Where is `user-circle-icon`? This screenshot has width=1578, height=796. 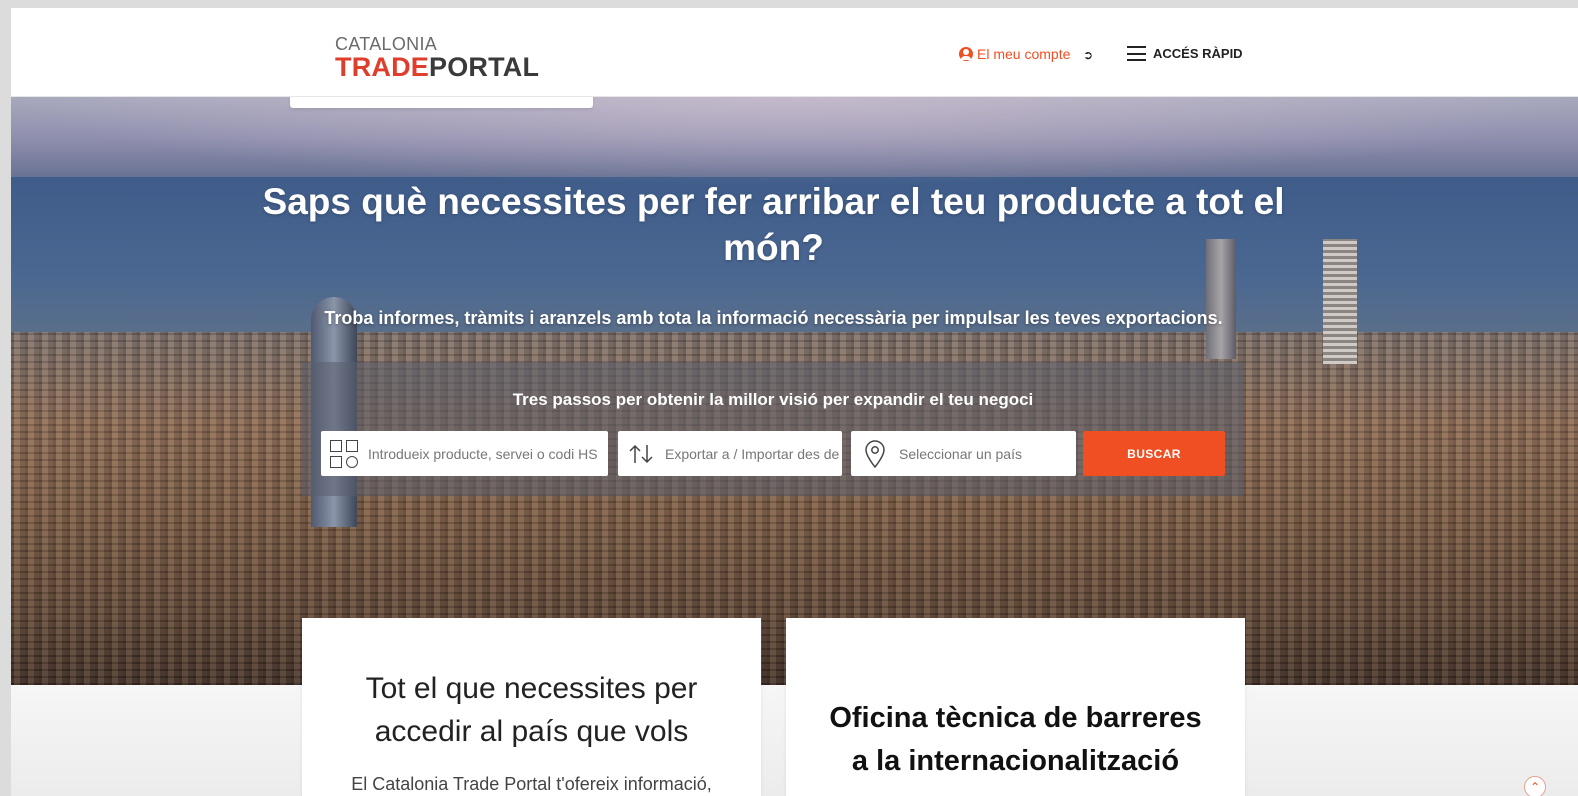
user-circle-icon is located at coordinates (966, 54).